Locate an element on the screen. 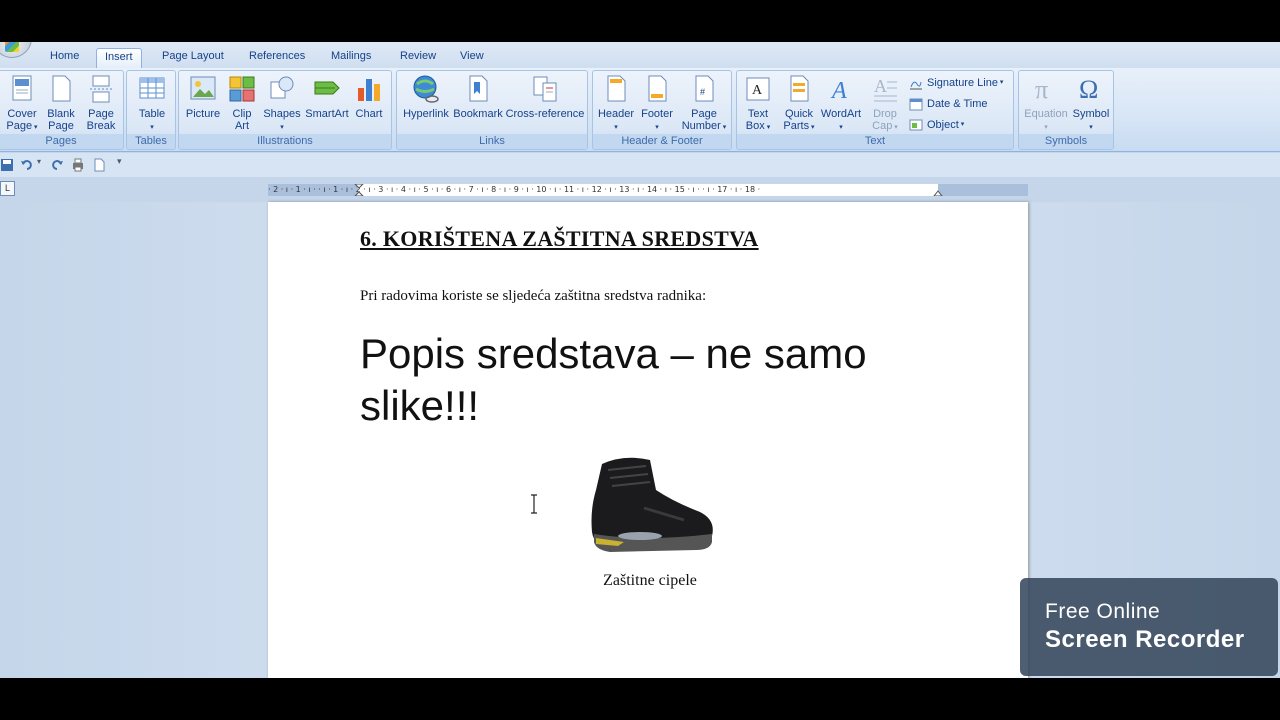 Image resolution: width=1280 pixels, height=720 pixels. page-number-icon: # is located at coordinates (704, 88).